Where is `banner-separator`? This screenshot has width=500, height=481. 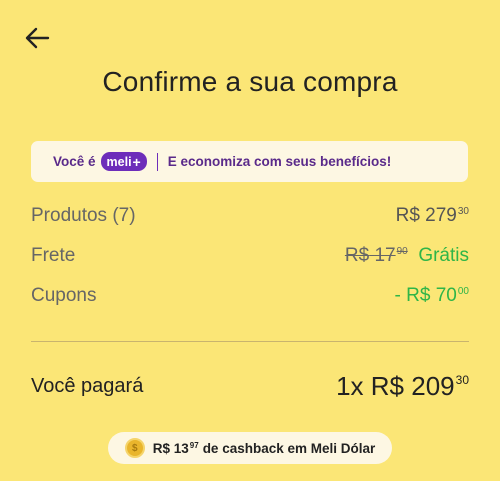 banner-separator is located at coordinates (157, 161).